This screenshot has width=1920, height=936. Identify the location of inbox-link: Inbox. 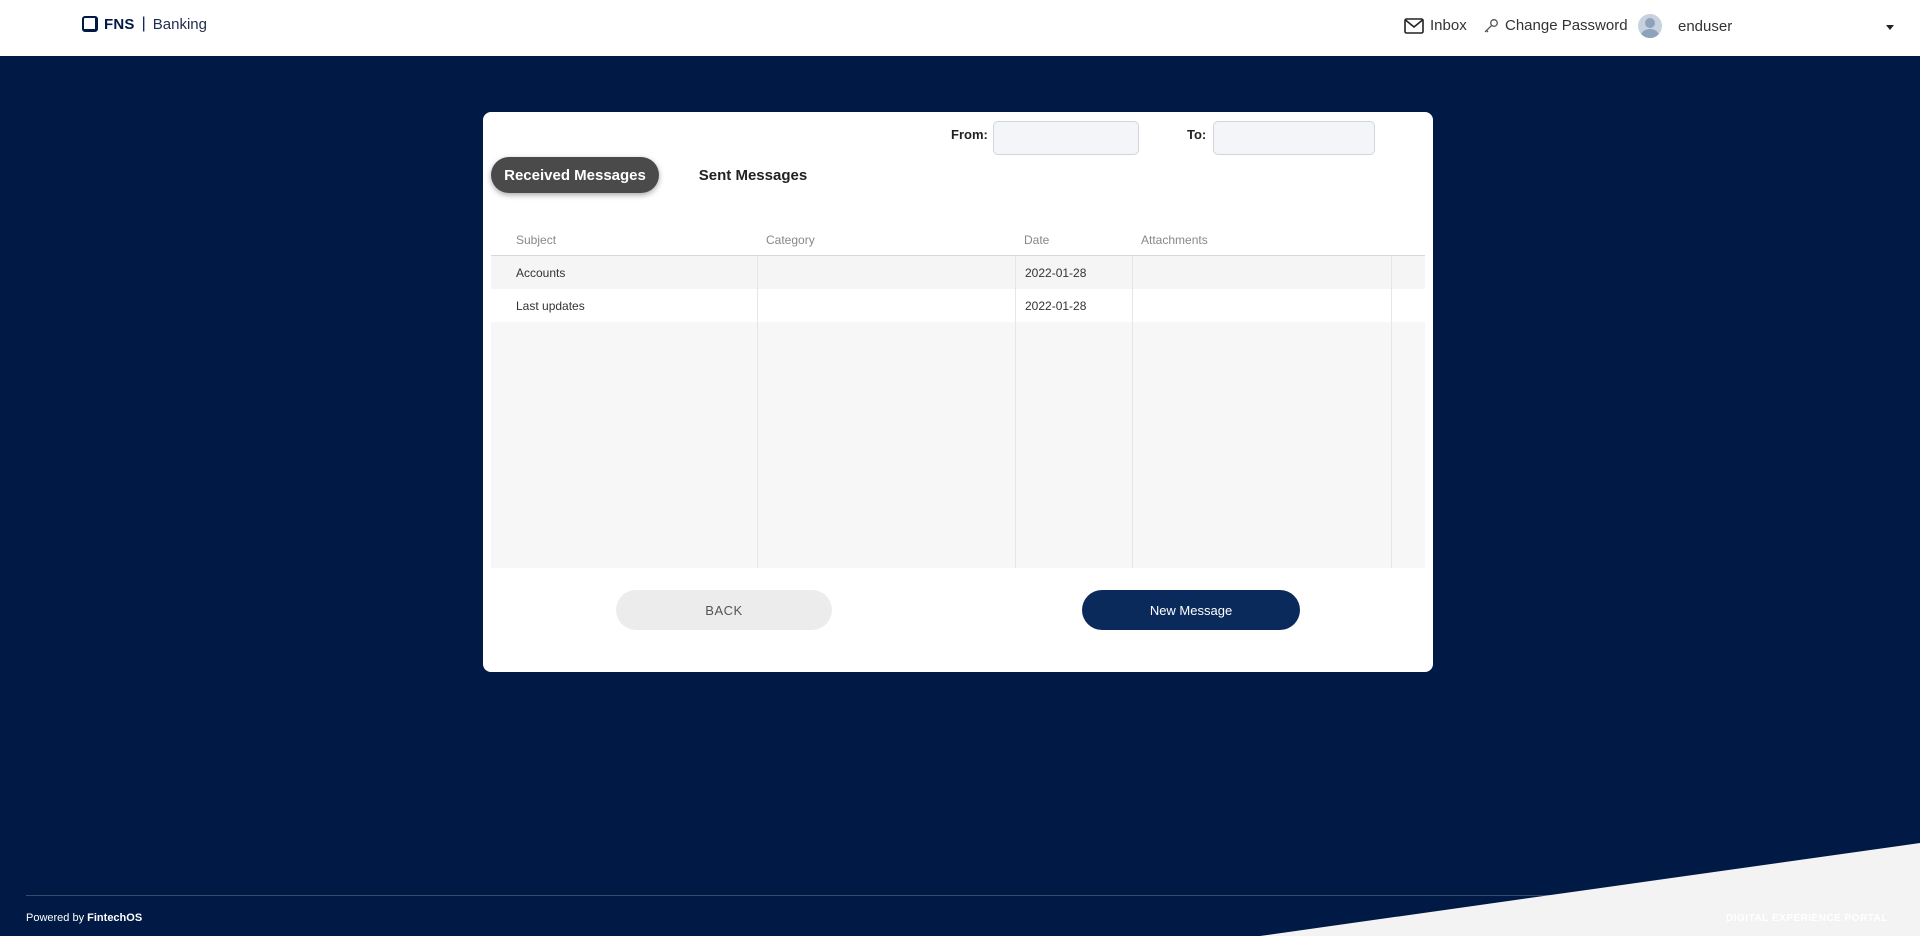
(1435, 25).